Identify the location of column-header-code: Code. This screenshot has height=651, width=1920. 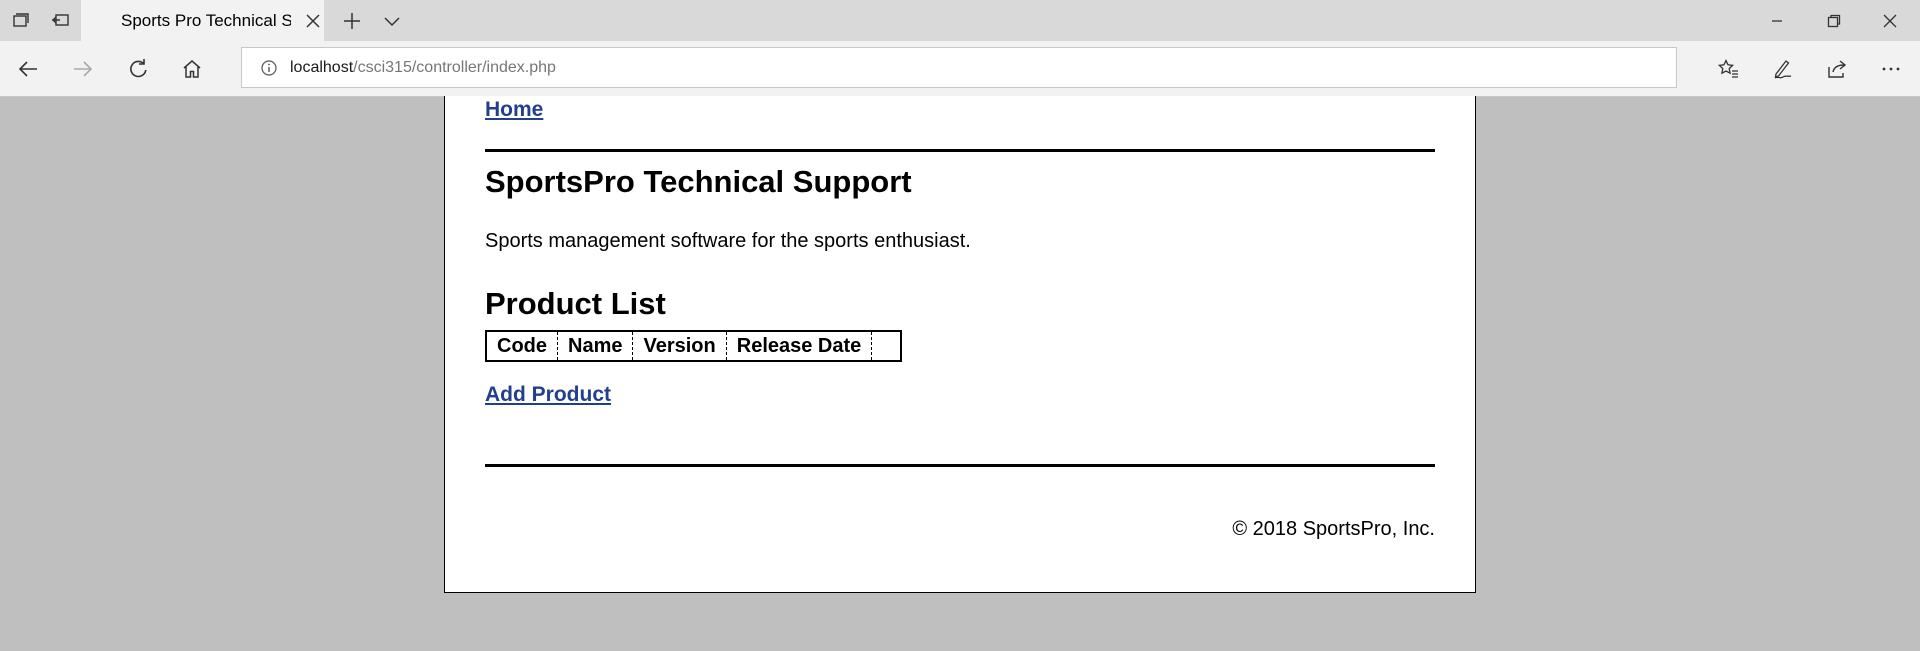
(522, 346).